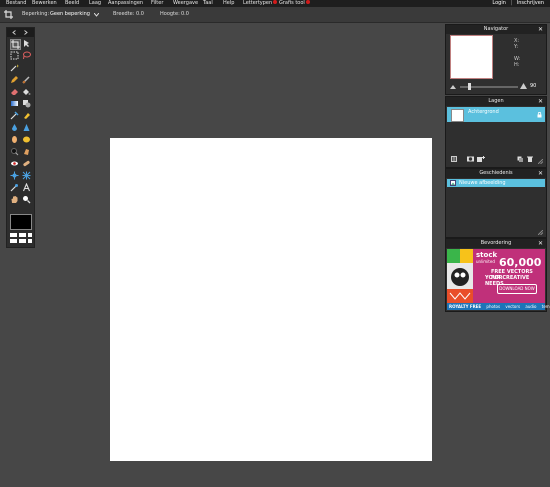 Image resolution: width=550 pixels, height=487 pixels. I want to click on pinch-icon, so click(26, 175).